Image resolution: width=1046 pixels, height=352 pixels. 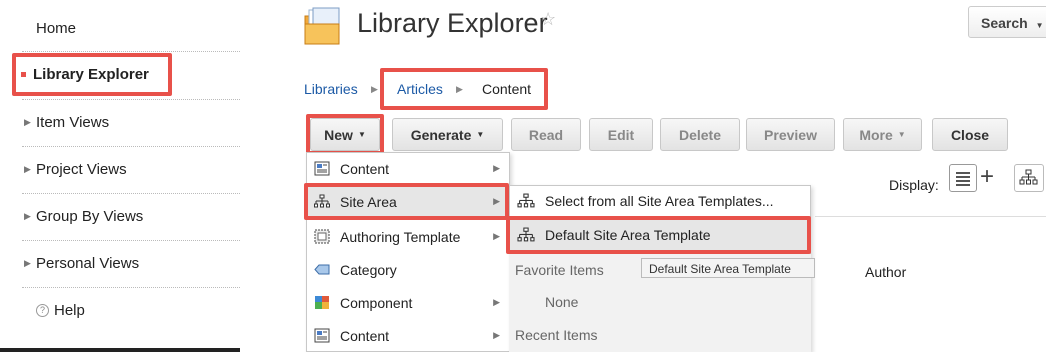 I want to click on category-icon, so click(x=322, y=269).